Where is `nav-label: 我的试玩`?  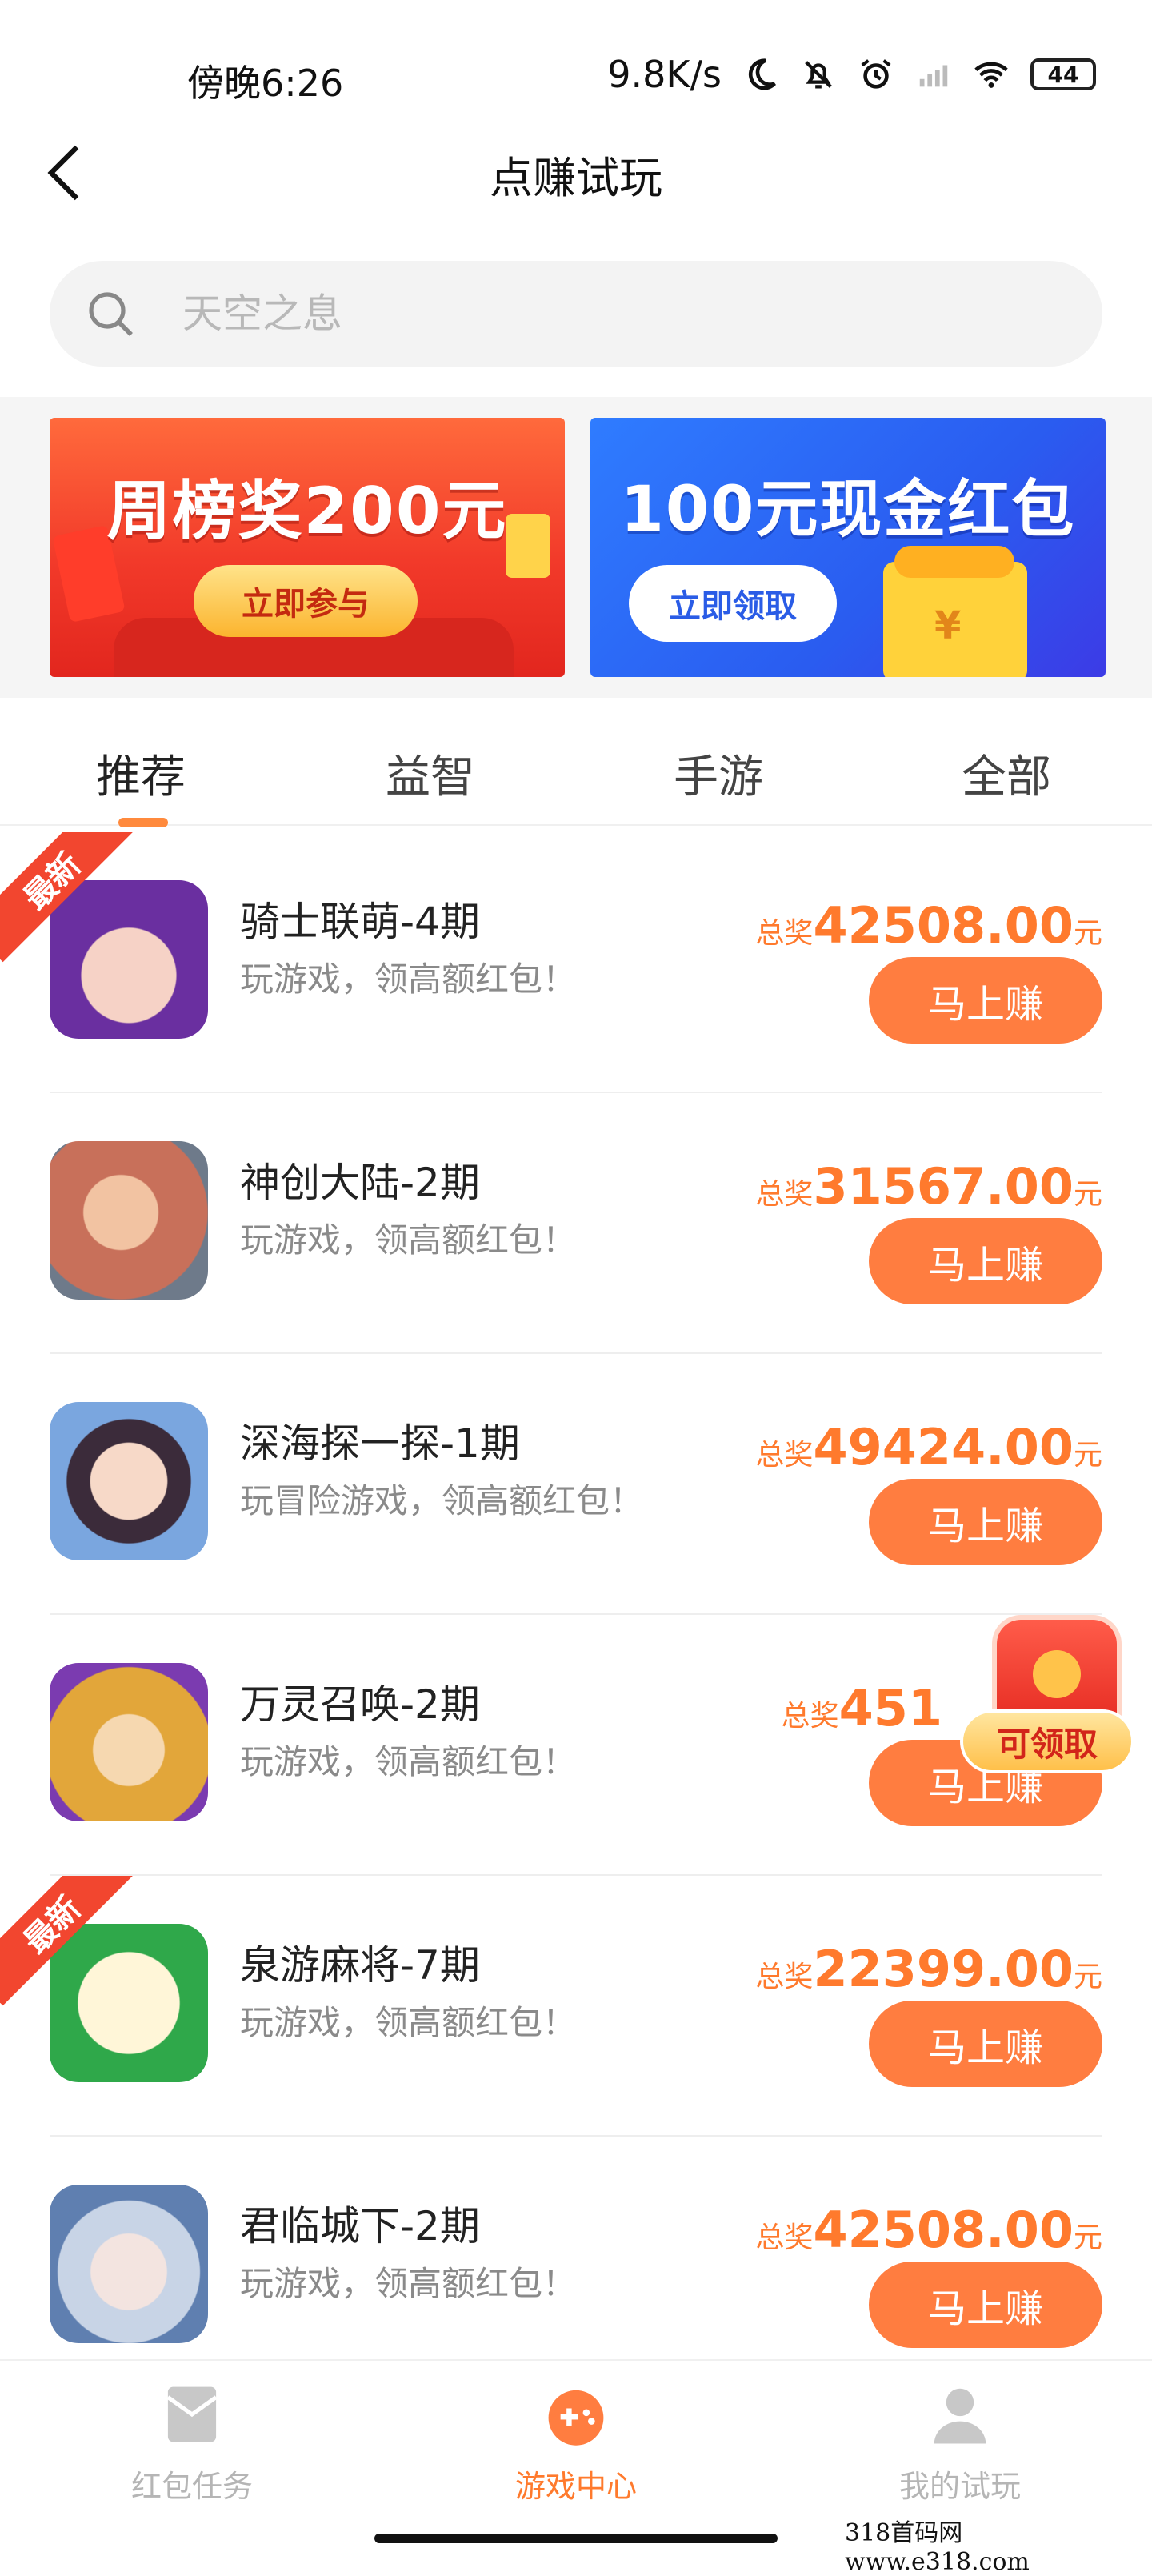
nav-label: 我的试玩 is located at coordinates (959, 2486).